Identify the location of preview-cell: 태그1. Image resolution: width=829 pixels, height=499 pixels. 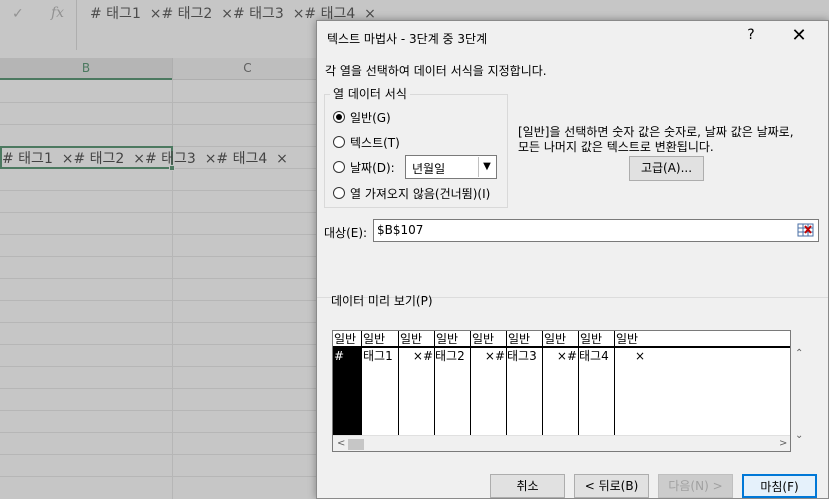
(378, 356).